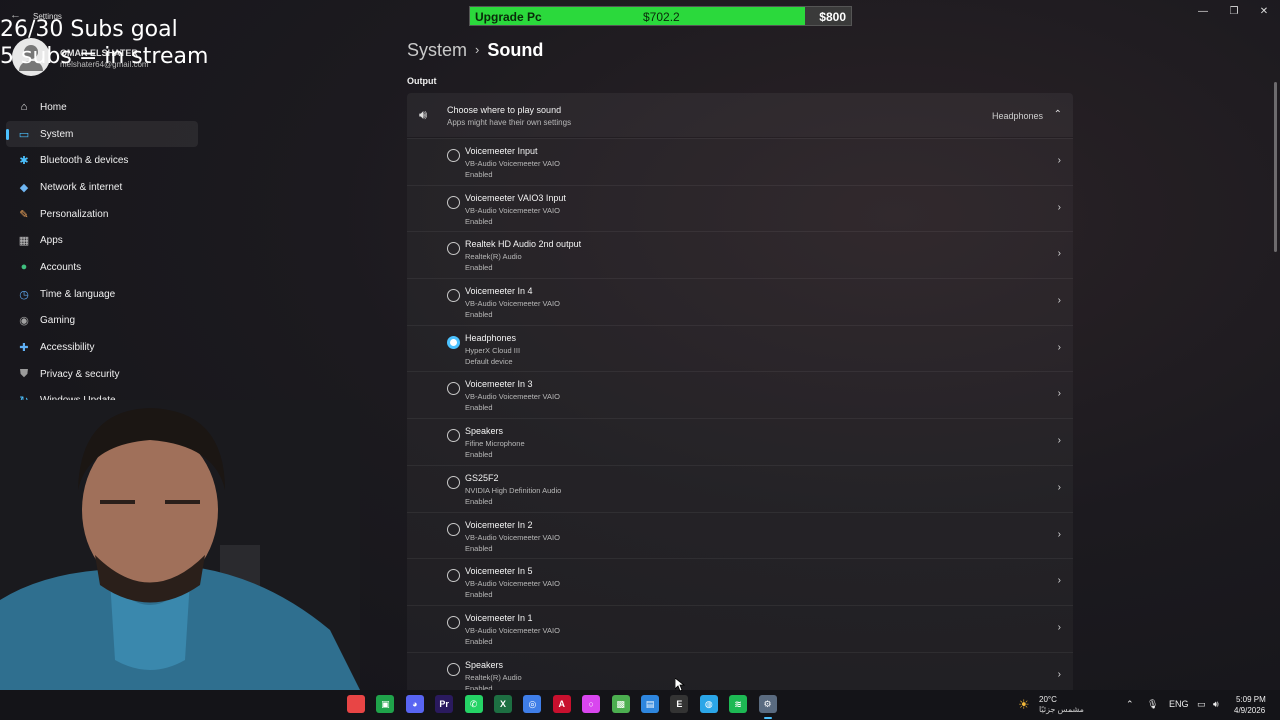 This screenshot has width=1280, height=720. I want to click on minecraft-icon: ▩, so click(620, 704).